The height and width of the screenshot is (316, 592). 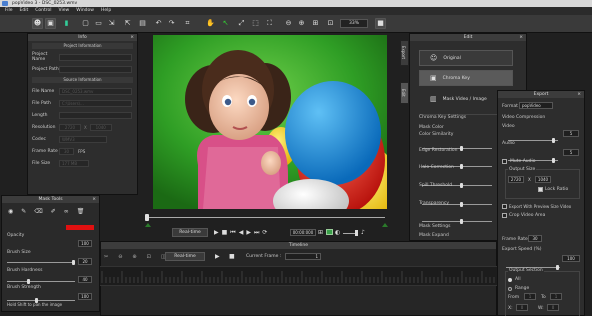 I want to click on fit-icon: ⤢, so click(x=241, y=23).